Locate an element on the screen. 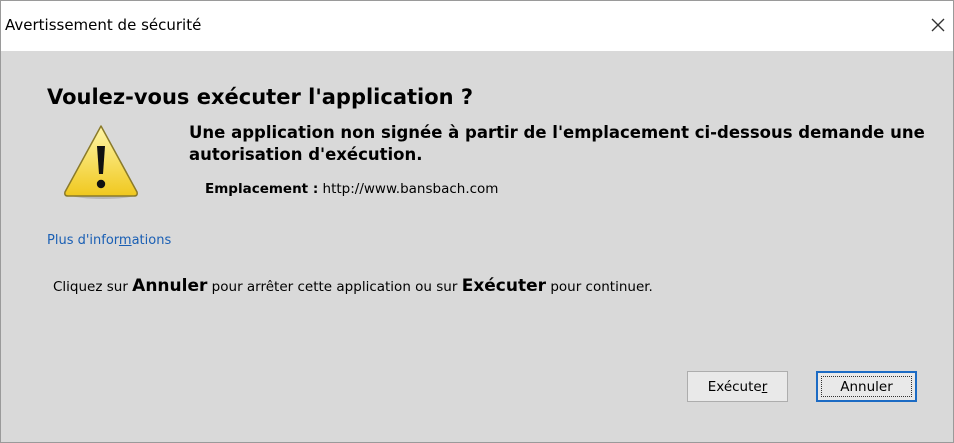  more-info-link: Plus d'informations is located at coordinates (109, 240).